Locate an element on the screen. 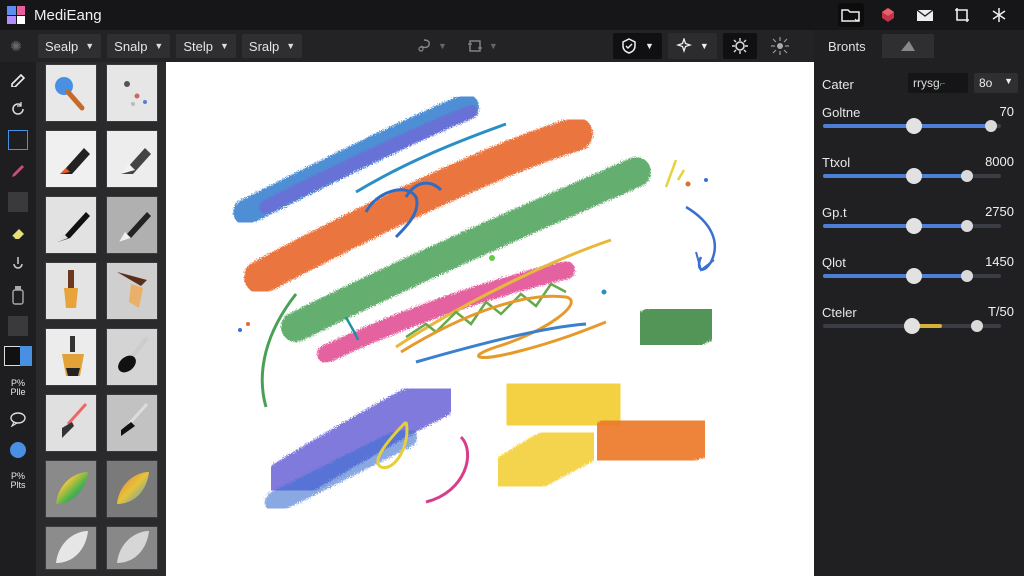 This screenshot has width=1024, height=576. options-toolbar: ✺ Sealp ▼ Snalp ▼ Stelp ▼ Sralp ▼ ▼ ▼ ▼ ▼ is located at coordinates (407, 46).